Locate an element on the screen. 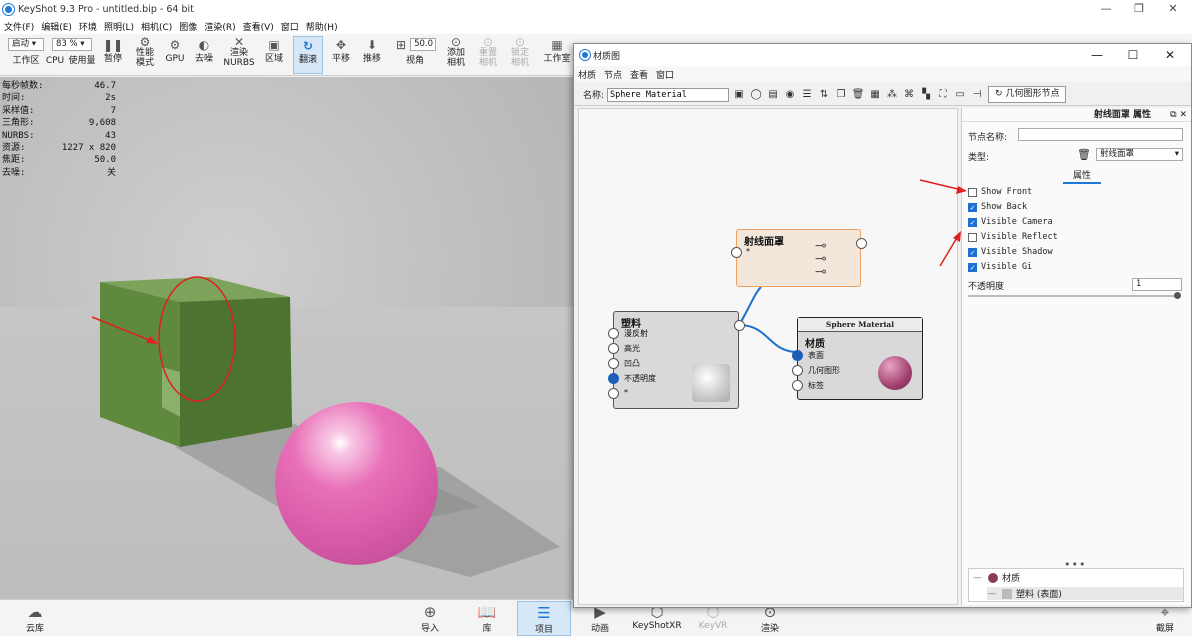 The height and width of the screenshot is (636, 1192). wireframe-output-port is located at coordinates (861, 243).